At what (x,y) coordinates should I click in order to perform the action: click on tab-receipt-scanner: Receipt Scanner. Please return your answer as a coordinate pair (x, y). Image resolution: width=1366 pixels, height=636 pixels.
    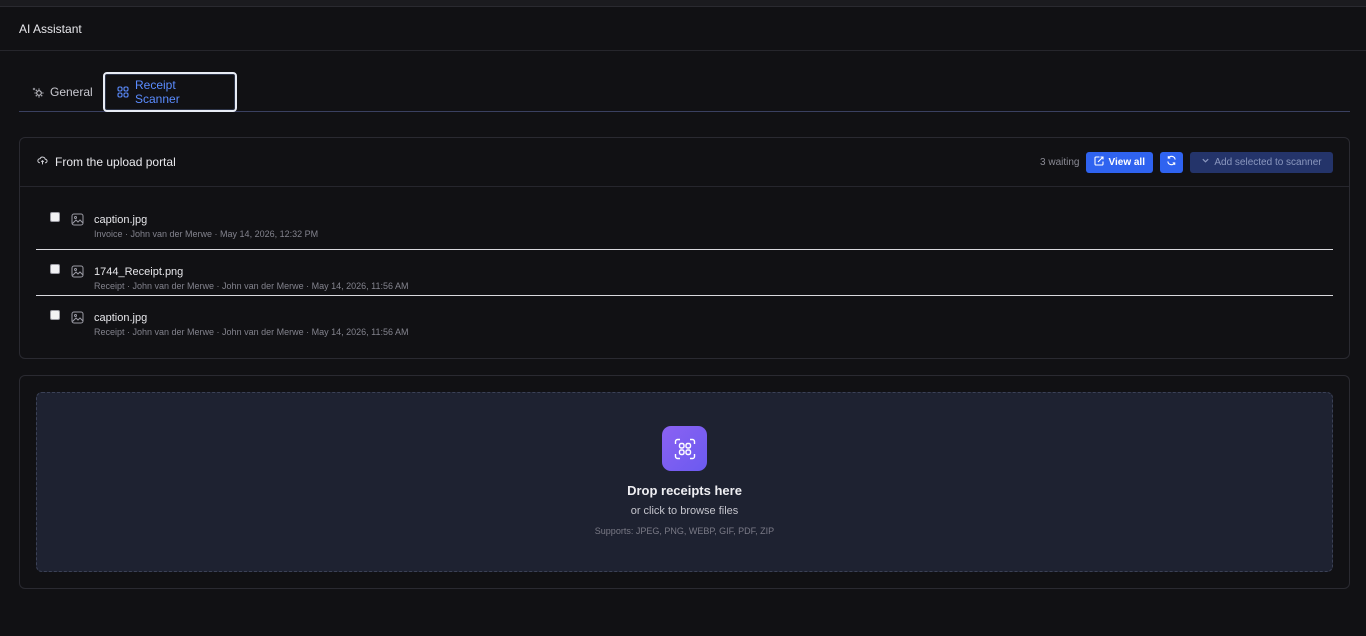
    Looking at the image, I should click on (170, 92).